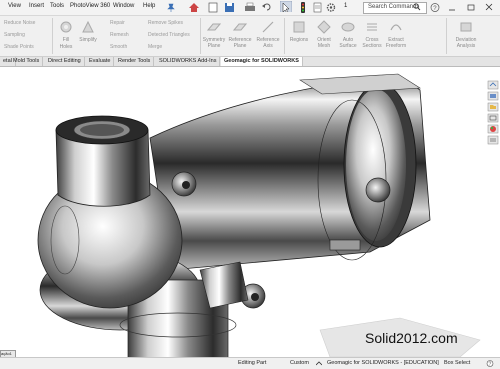  I want to click on tab-direct-editing: Direct Editing, so click(65, 61).